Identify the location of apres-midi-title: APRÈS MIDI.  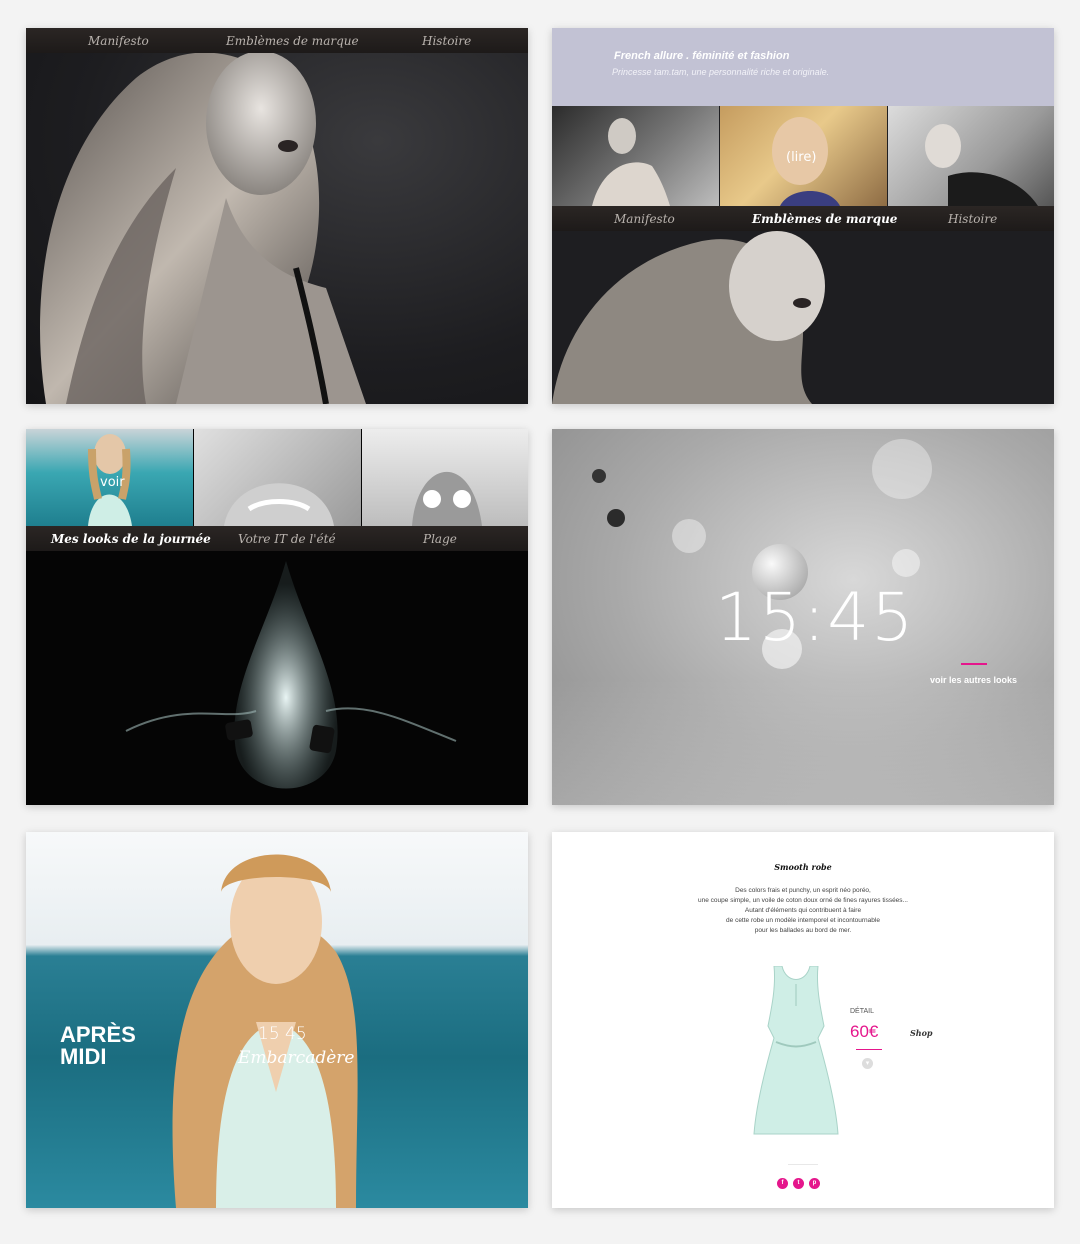
(98, 1046).